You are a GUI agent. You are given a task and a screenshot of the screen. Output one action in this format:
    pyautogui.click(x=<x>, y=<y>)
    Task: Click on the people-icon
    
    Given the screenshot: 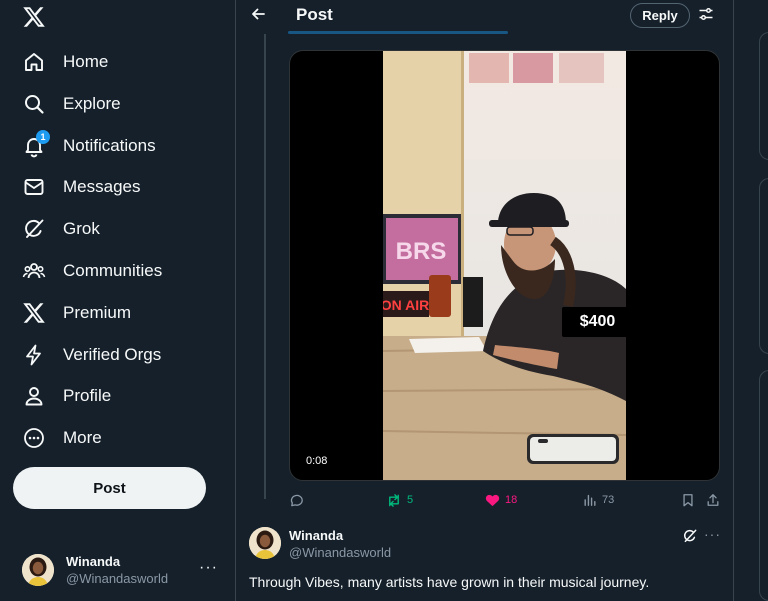 What is the action you would take?
    pyautogui.click(x=34, y=271)
    